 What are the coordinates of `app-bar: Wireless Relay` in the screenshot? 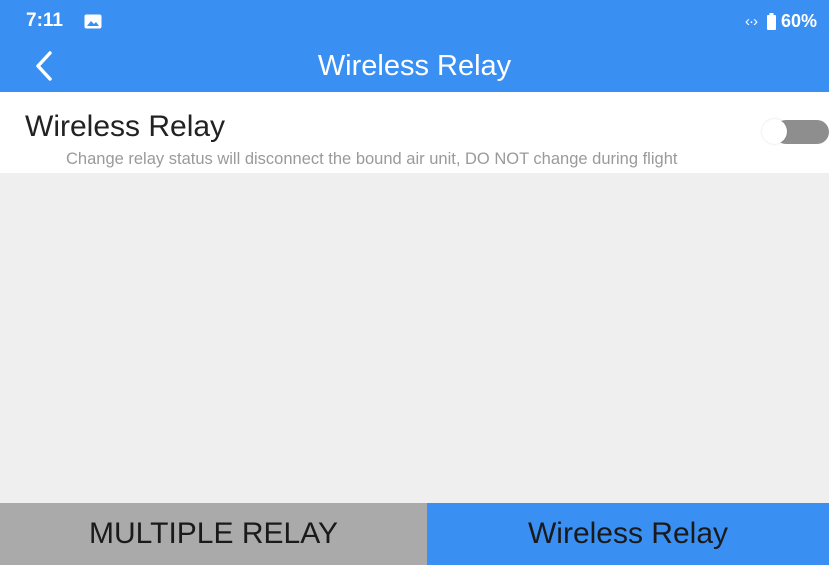 It's located at (414, 67).